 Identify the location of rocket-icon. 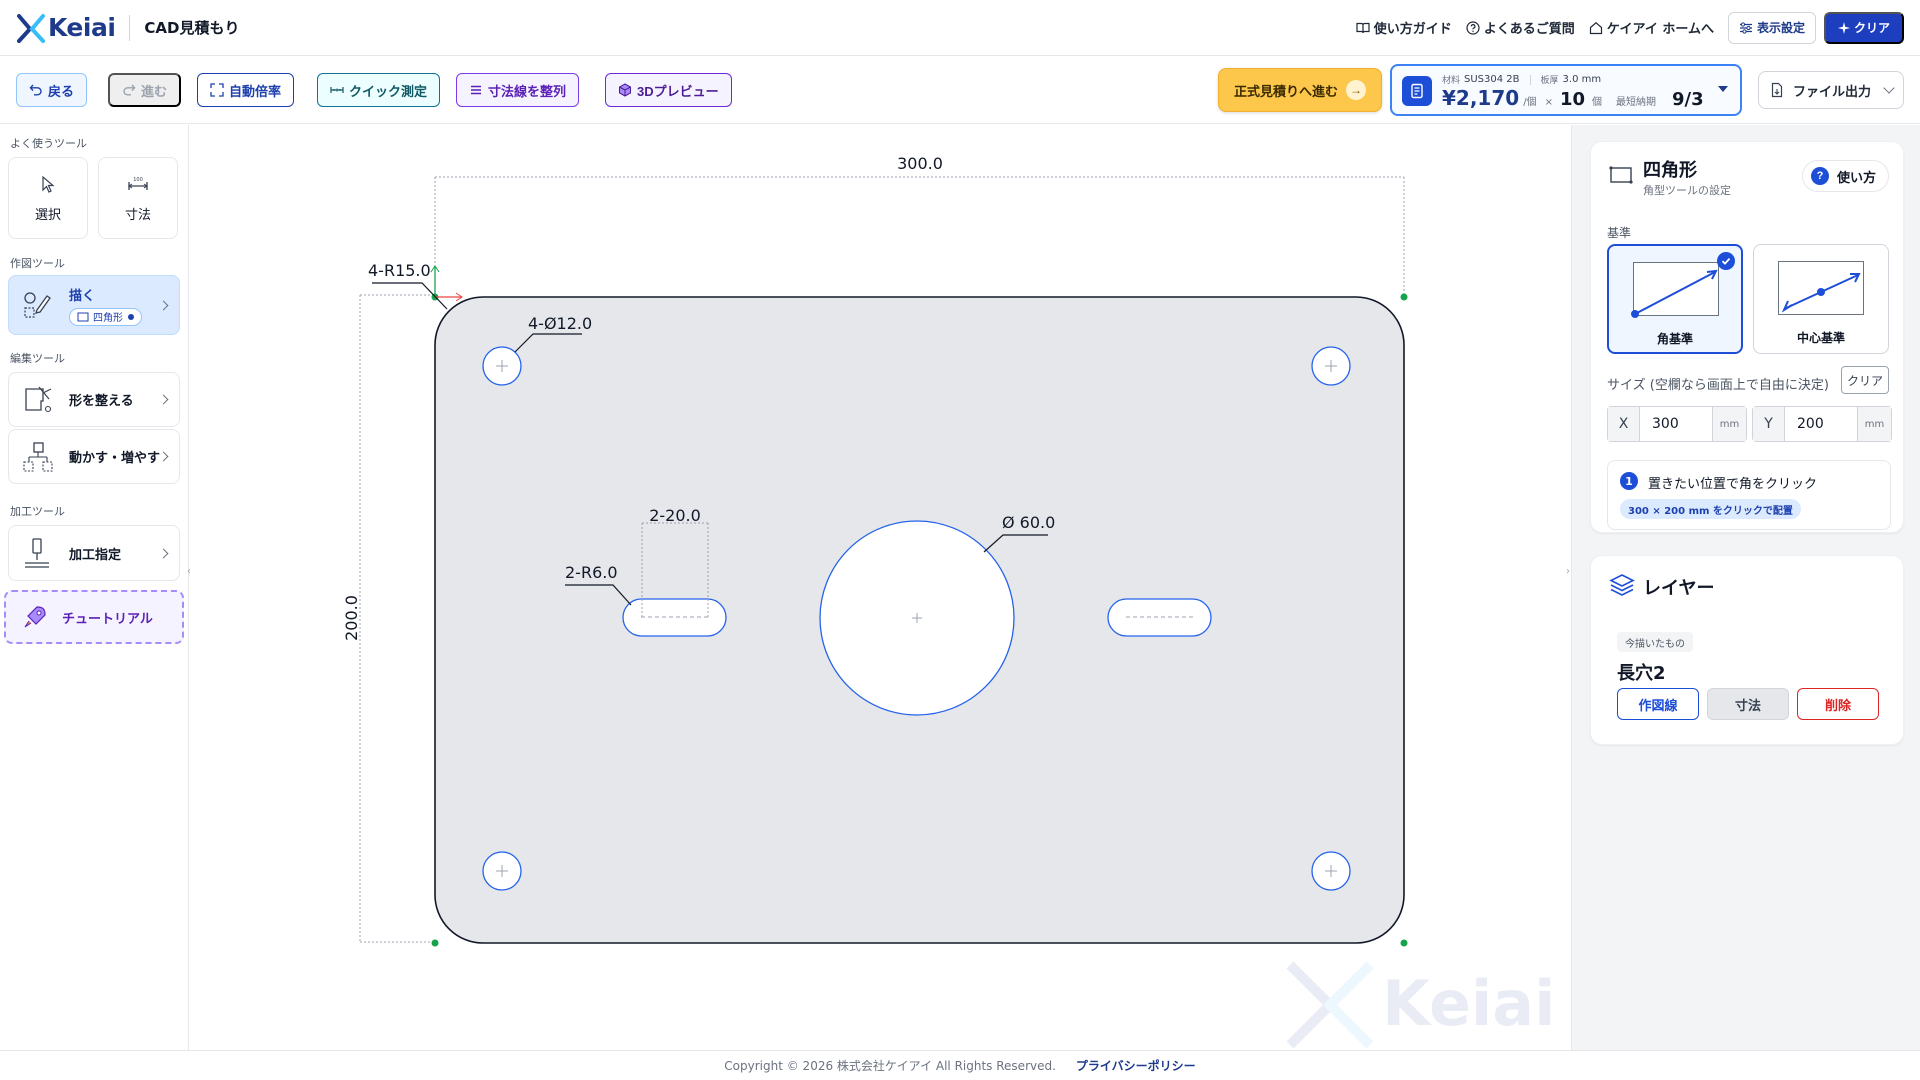
(35, 617).